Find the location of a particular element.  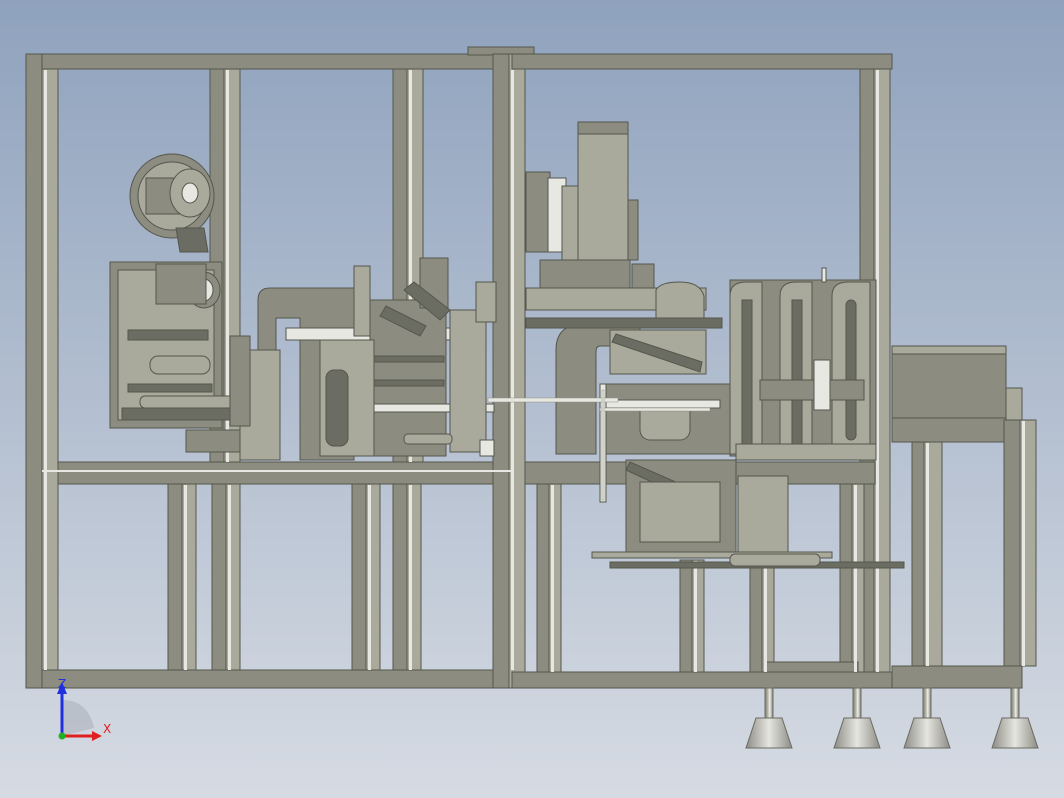

triad-x-label: X is located at coordinates (107, 729).